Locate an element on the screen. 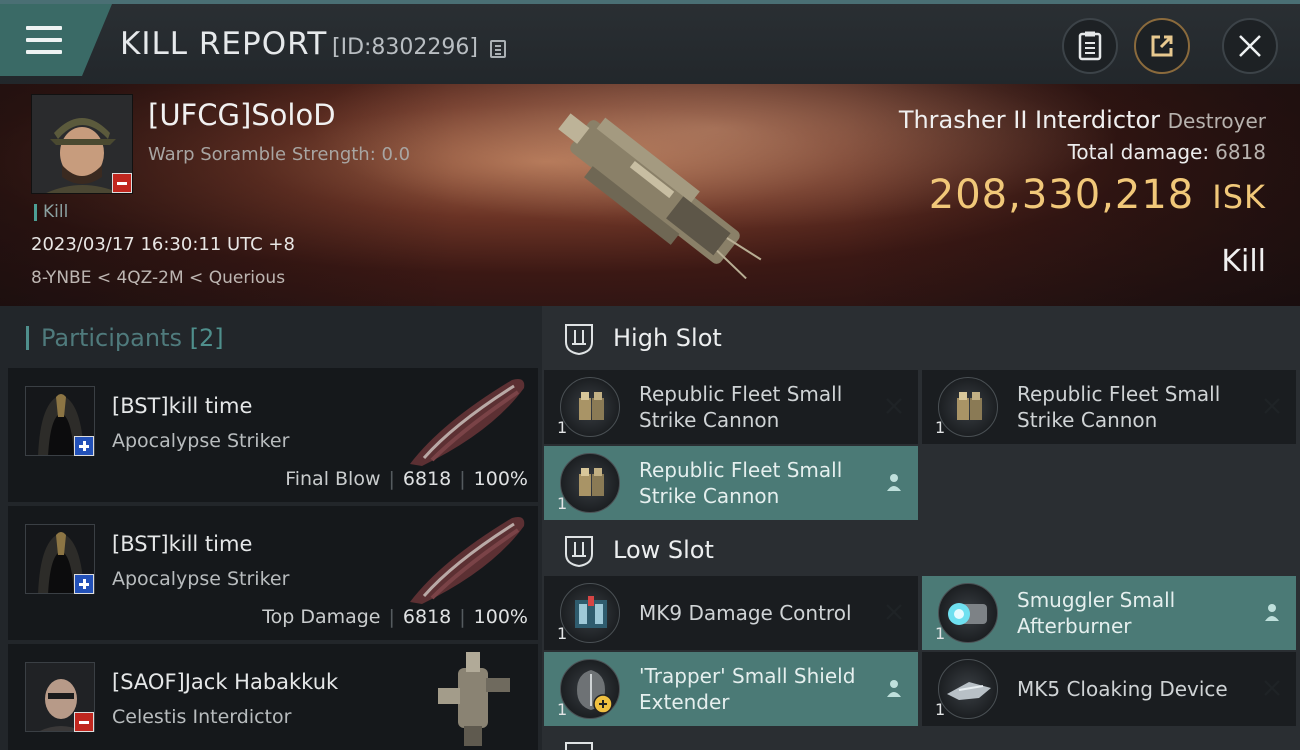 Image resolution: width=1300 pixels, height=750 pixels. participant-role: Top Damage is located at coordinates (321, 617).